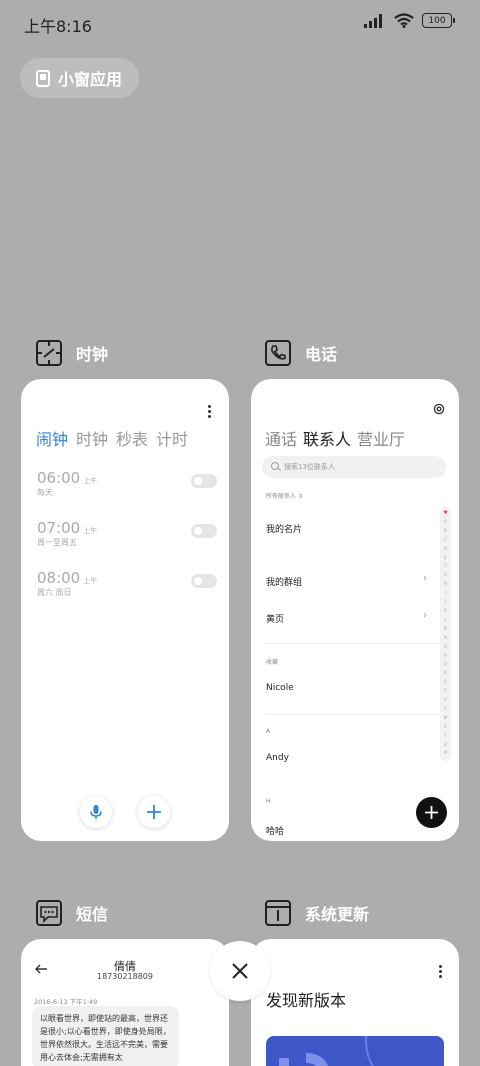  What do you see at coordinates (445, 531) in the screenshot?
I see `alphabet-letter: B` at bounding box center [445, 531].